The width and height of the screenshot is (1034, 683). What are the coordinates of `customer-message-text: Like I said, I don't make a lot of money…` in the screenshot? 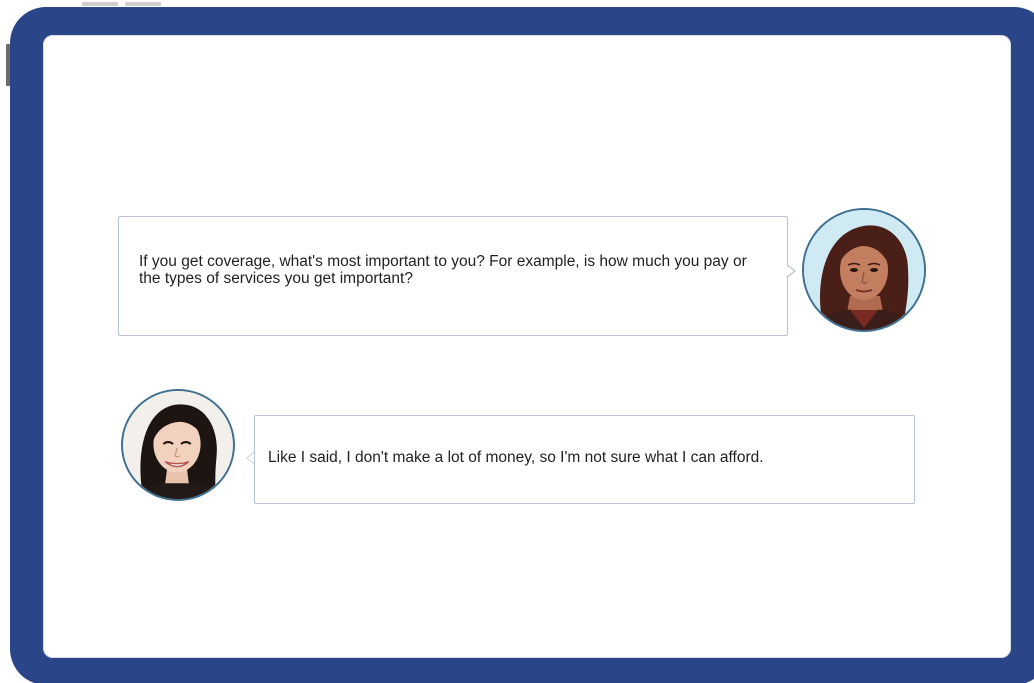 It's located at (516, 457).